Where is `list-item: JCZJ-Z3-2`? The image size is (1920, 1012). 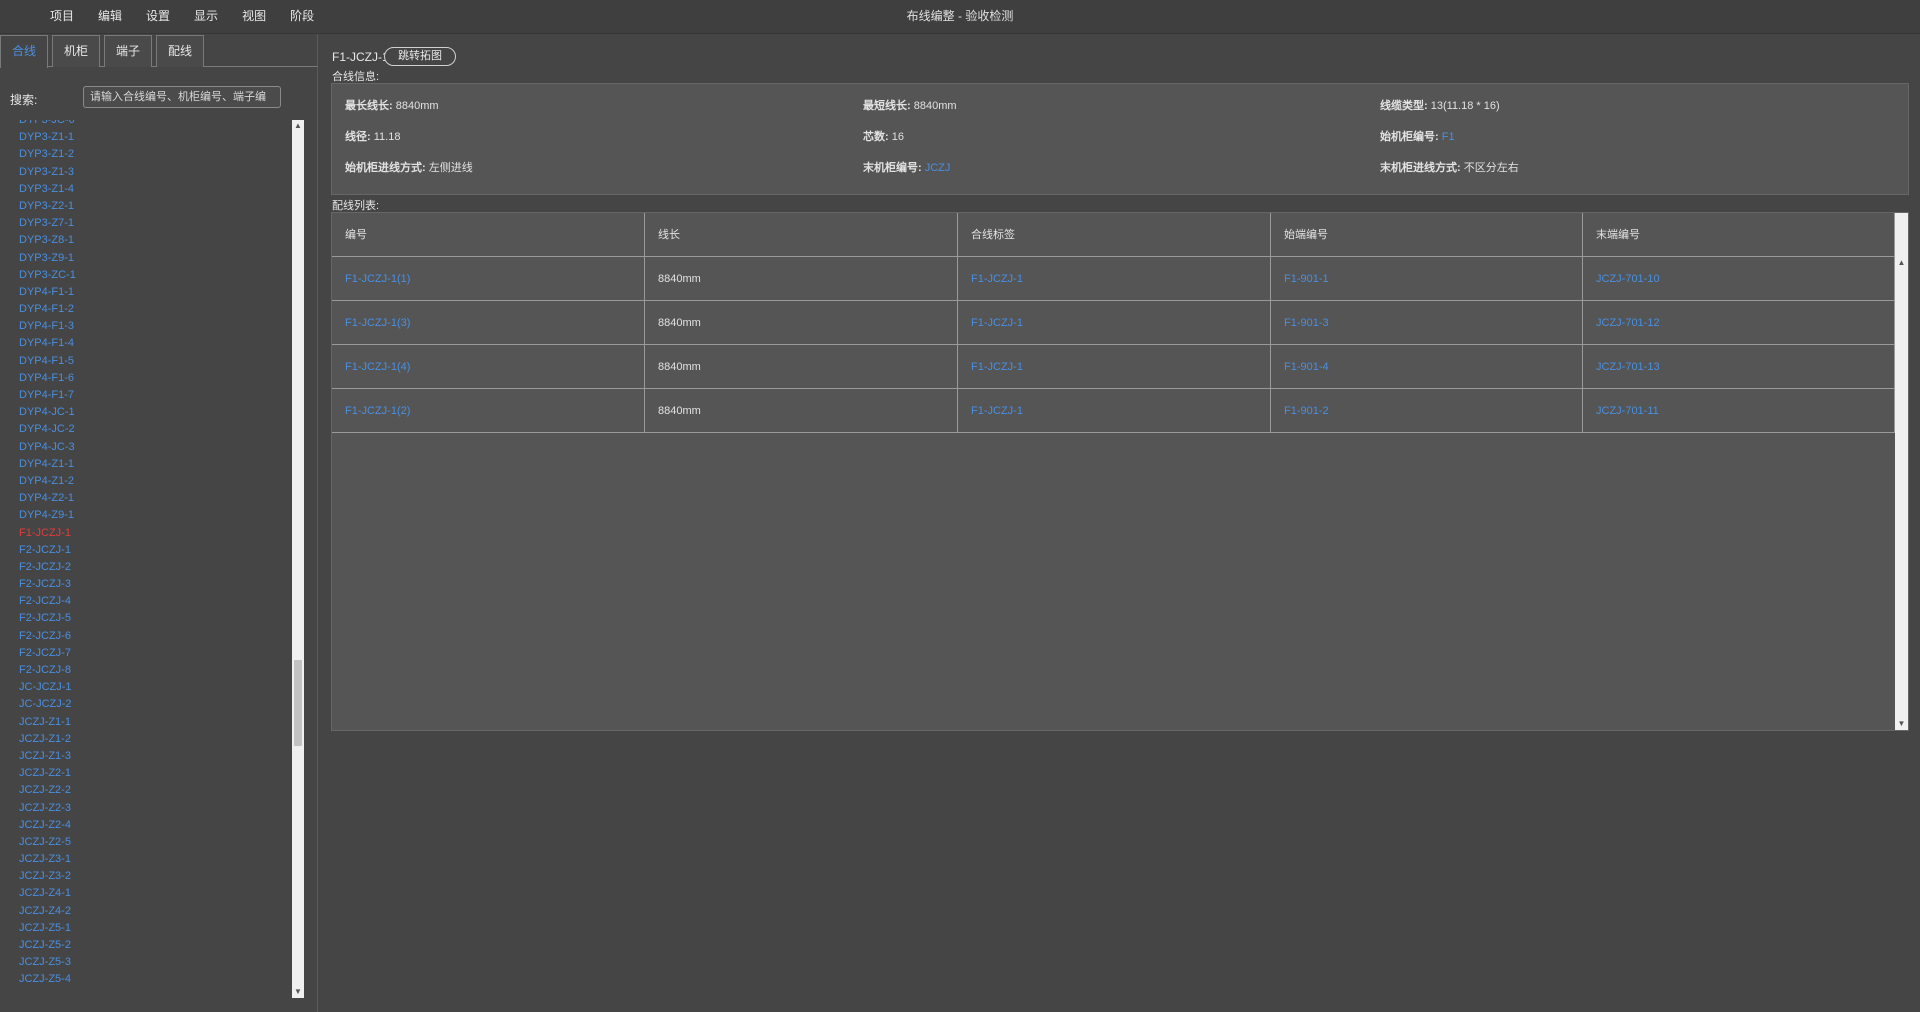
list-item: JCZJ-Z3-2 is located at coordinates (150, 876).